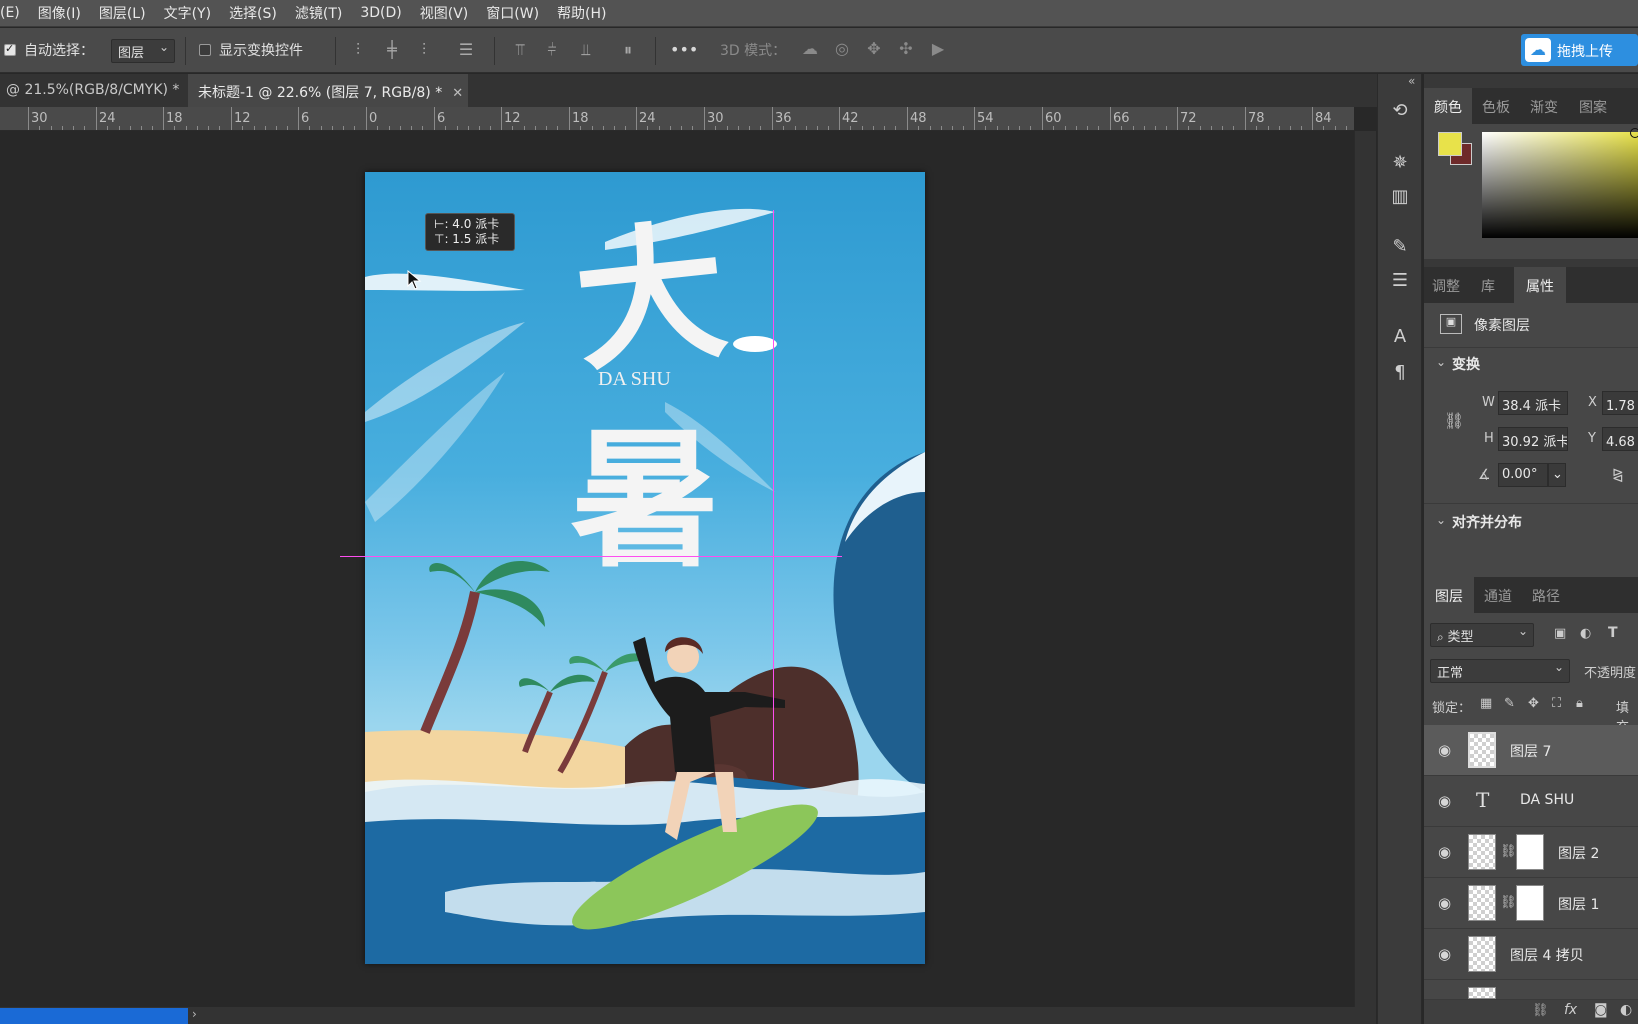  I want to click on layer-row: ◉ T DA SHU, so click(1531, 801).